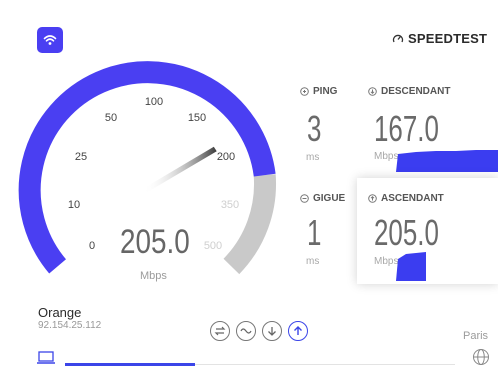 This screenshot has width=498, height=374. What do you see at coordinates (313, 261) in the screenshot?
I see `jitter-unit: ms` at bounding box center [313, 261].